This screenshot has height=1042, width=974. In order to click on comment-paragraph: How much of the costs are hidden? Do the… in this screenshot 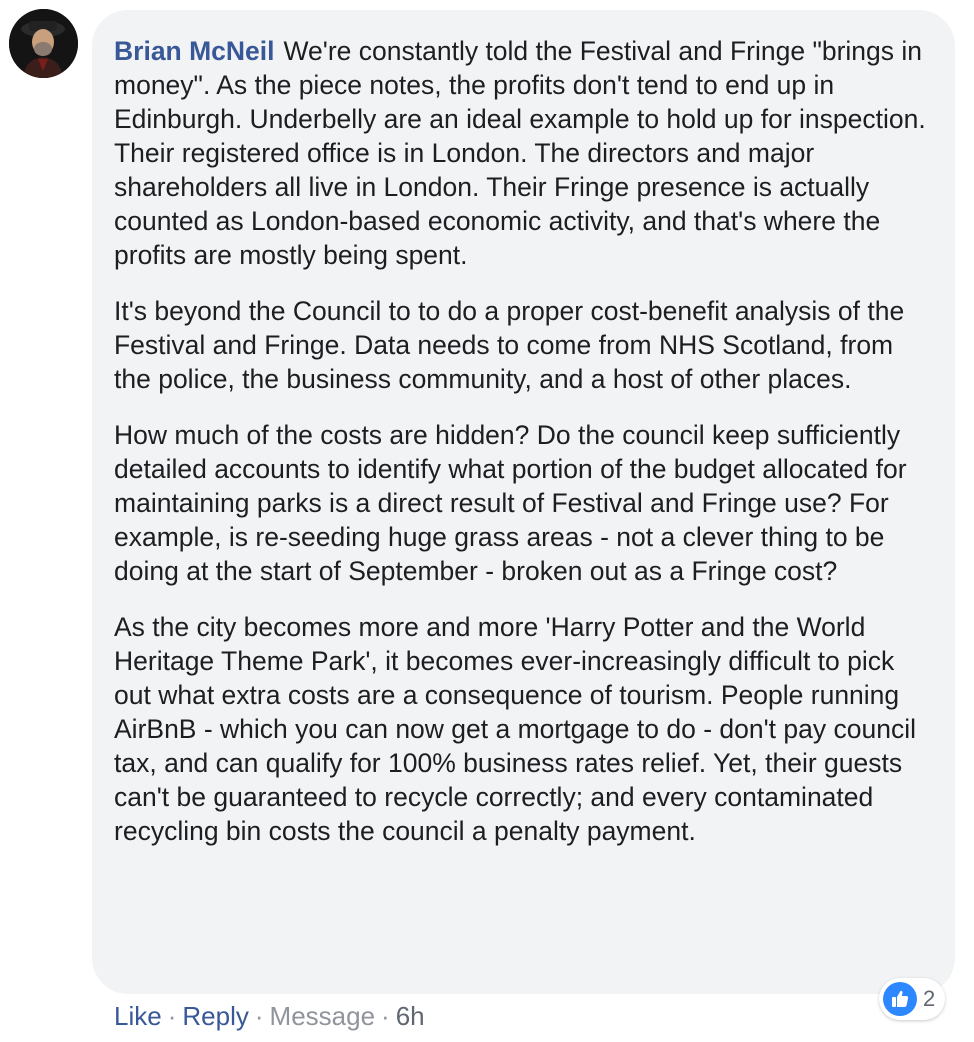, I will do `click(510, 503)`.